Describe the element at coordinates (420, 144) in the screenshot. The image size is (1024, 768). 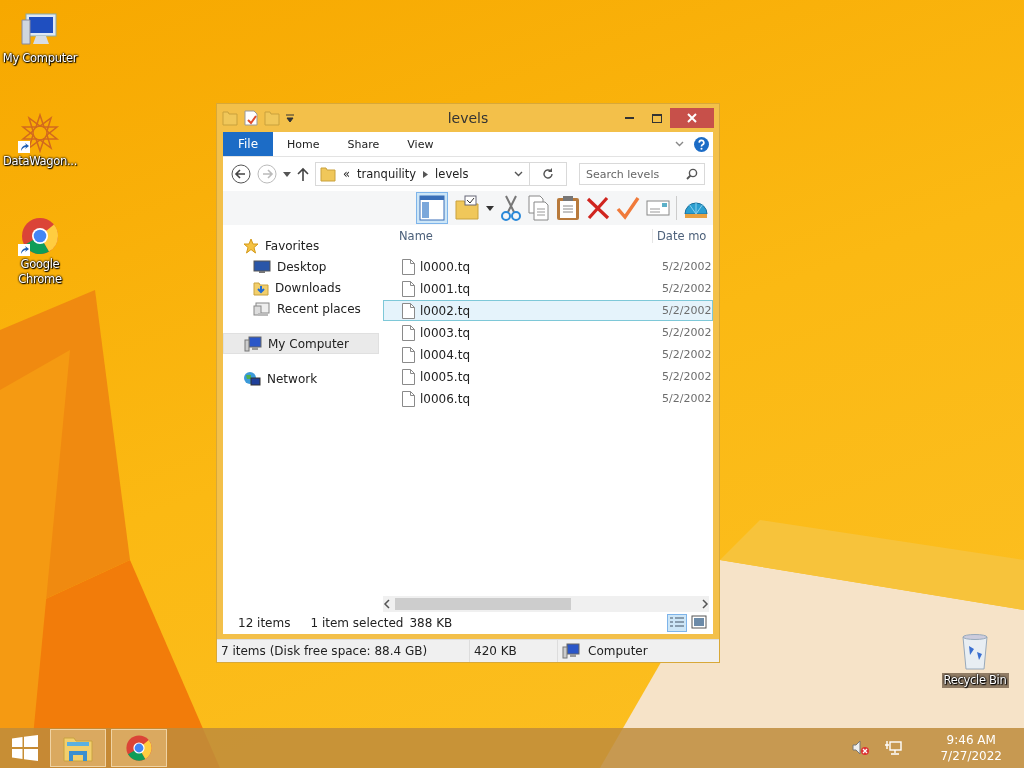
I see `ribbon-tab: View` at that location.